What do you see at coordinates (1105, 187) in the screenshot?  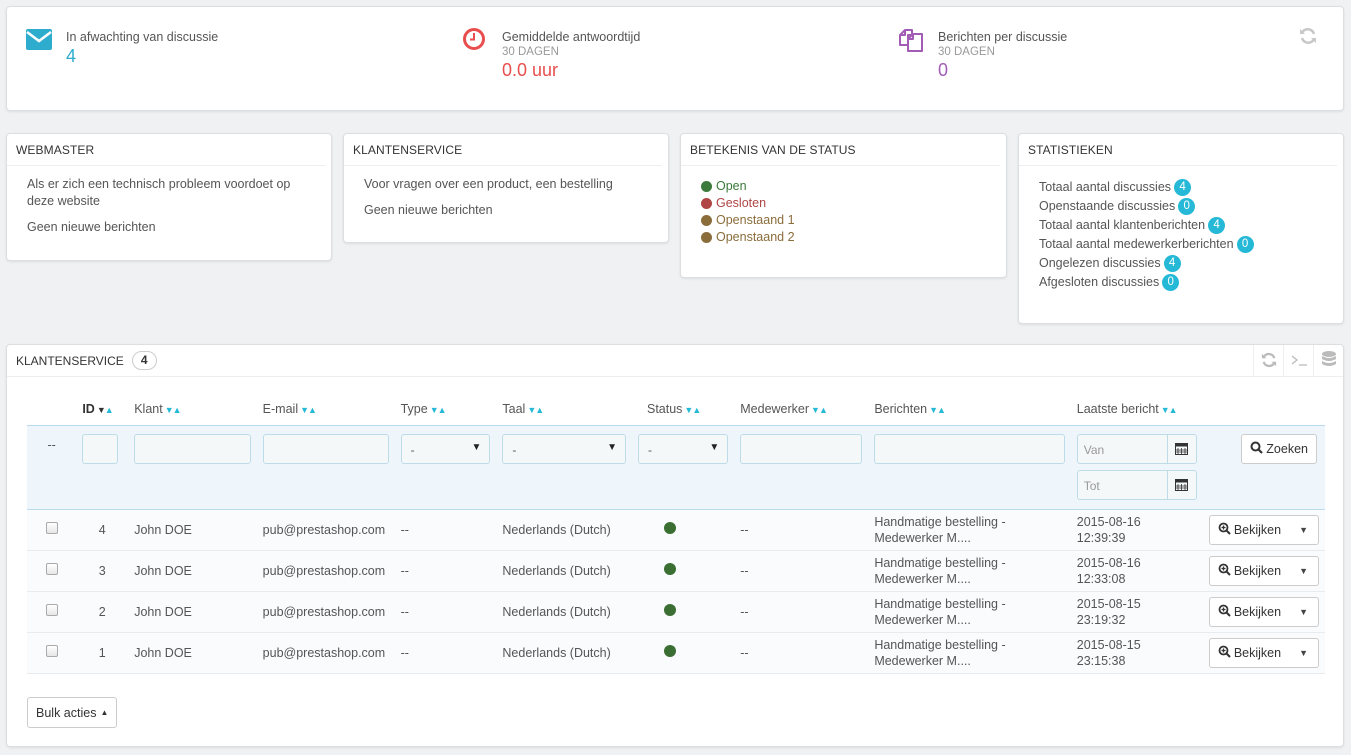 I see `statistic-label: Totaal aantal discussies` at bounding box center [1105, 187].